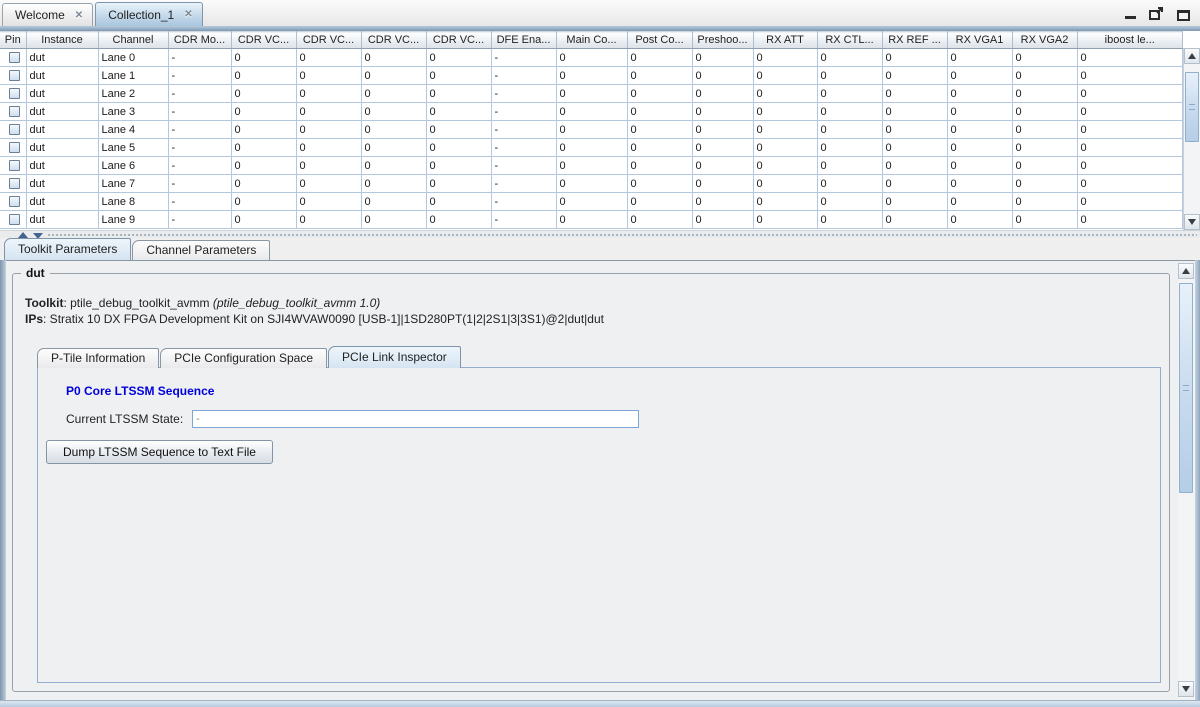  I want to click on minimize-icon, so click(1130, 15).